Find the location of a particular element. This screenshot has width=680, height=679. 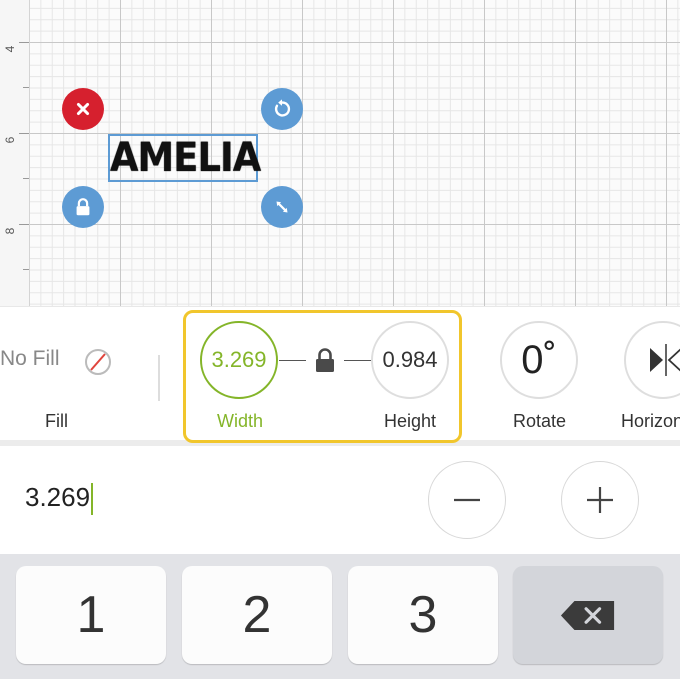

flip-horizontal-label: Horizon is located at coordinates (650, 421).